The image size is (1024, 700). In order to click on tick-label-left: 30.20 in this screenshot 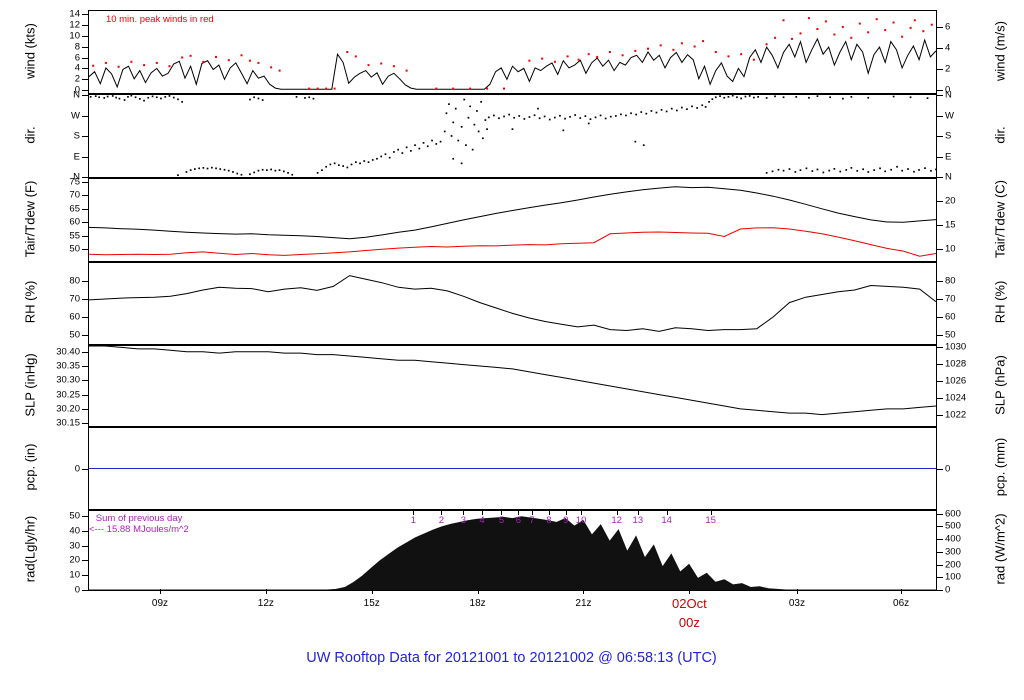, I will do `click(68, 409)`.